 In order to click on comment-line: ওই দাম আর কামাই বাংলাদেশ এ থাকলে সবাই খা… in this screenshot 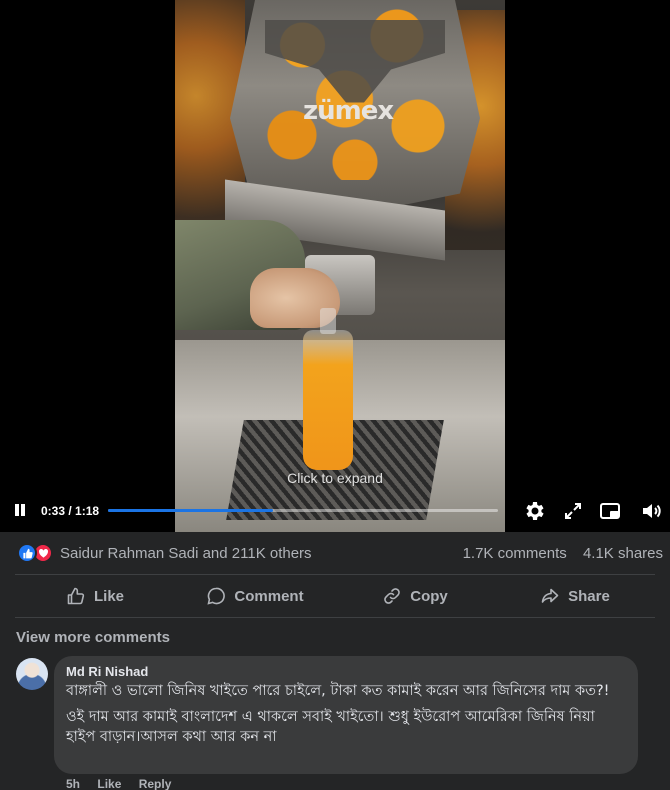, I will do `click(330, 727)`.